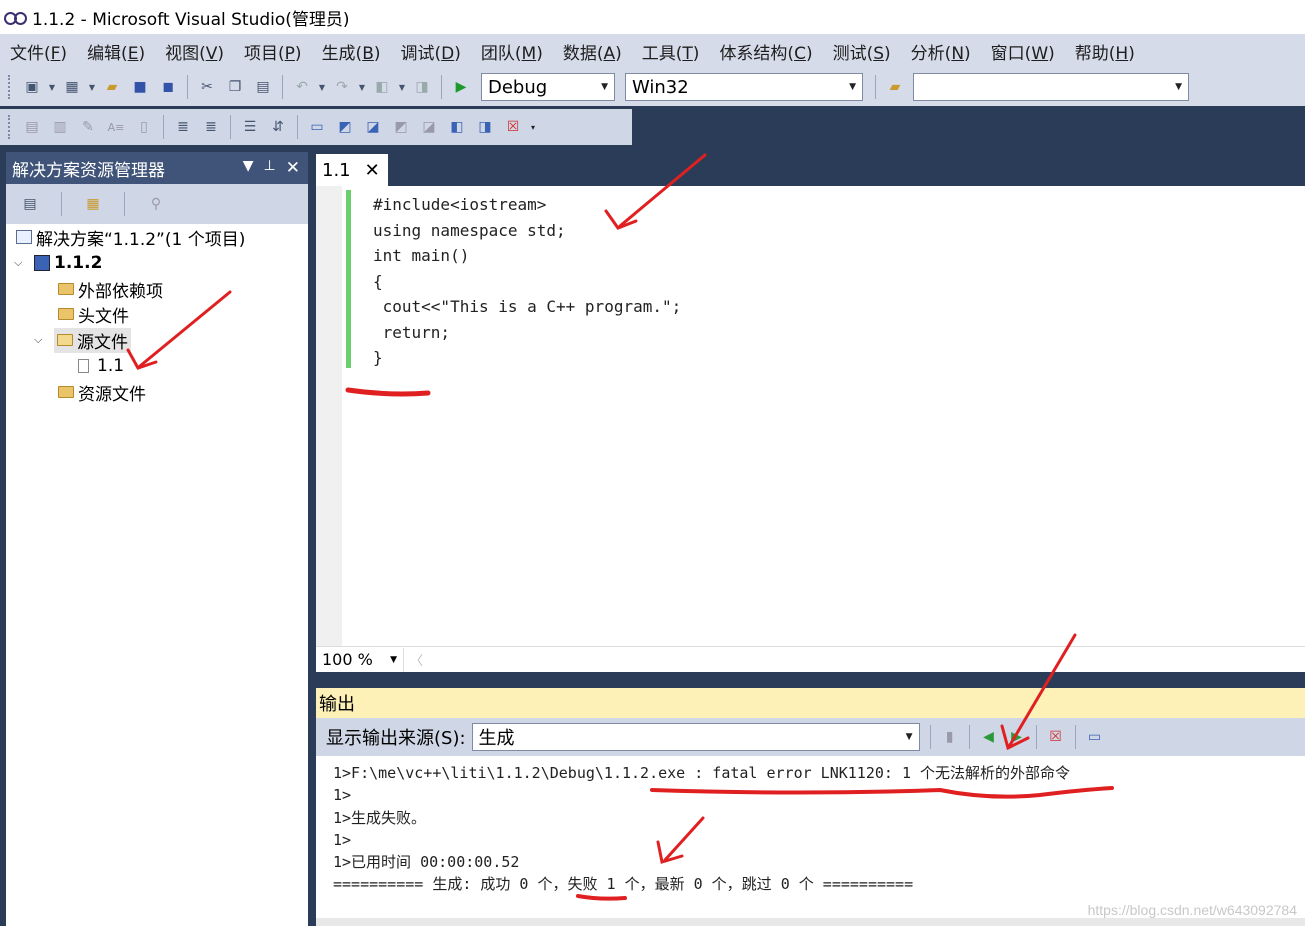 This screenshot has width=1305, height=926. What do you see at coordinates (112, 87) in the screenshot?
I see `open-file-icon: ▰` at bounding box center [112, 87].